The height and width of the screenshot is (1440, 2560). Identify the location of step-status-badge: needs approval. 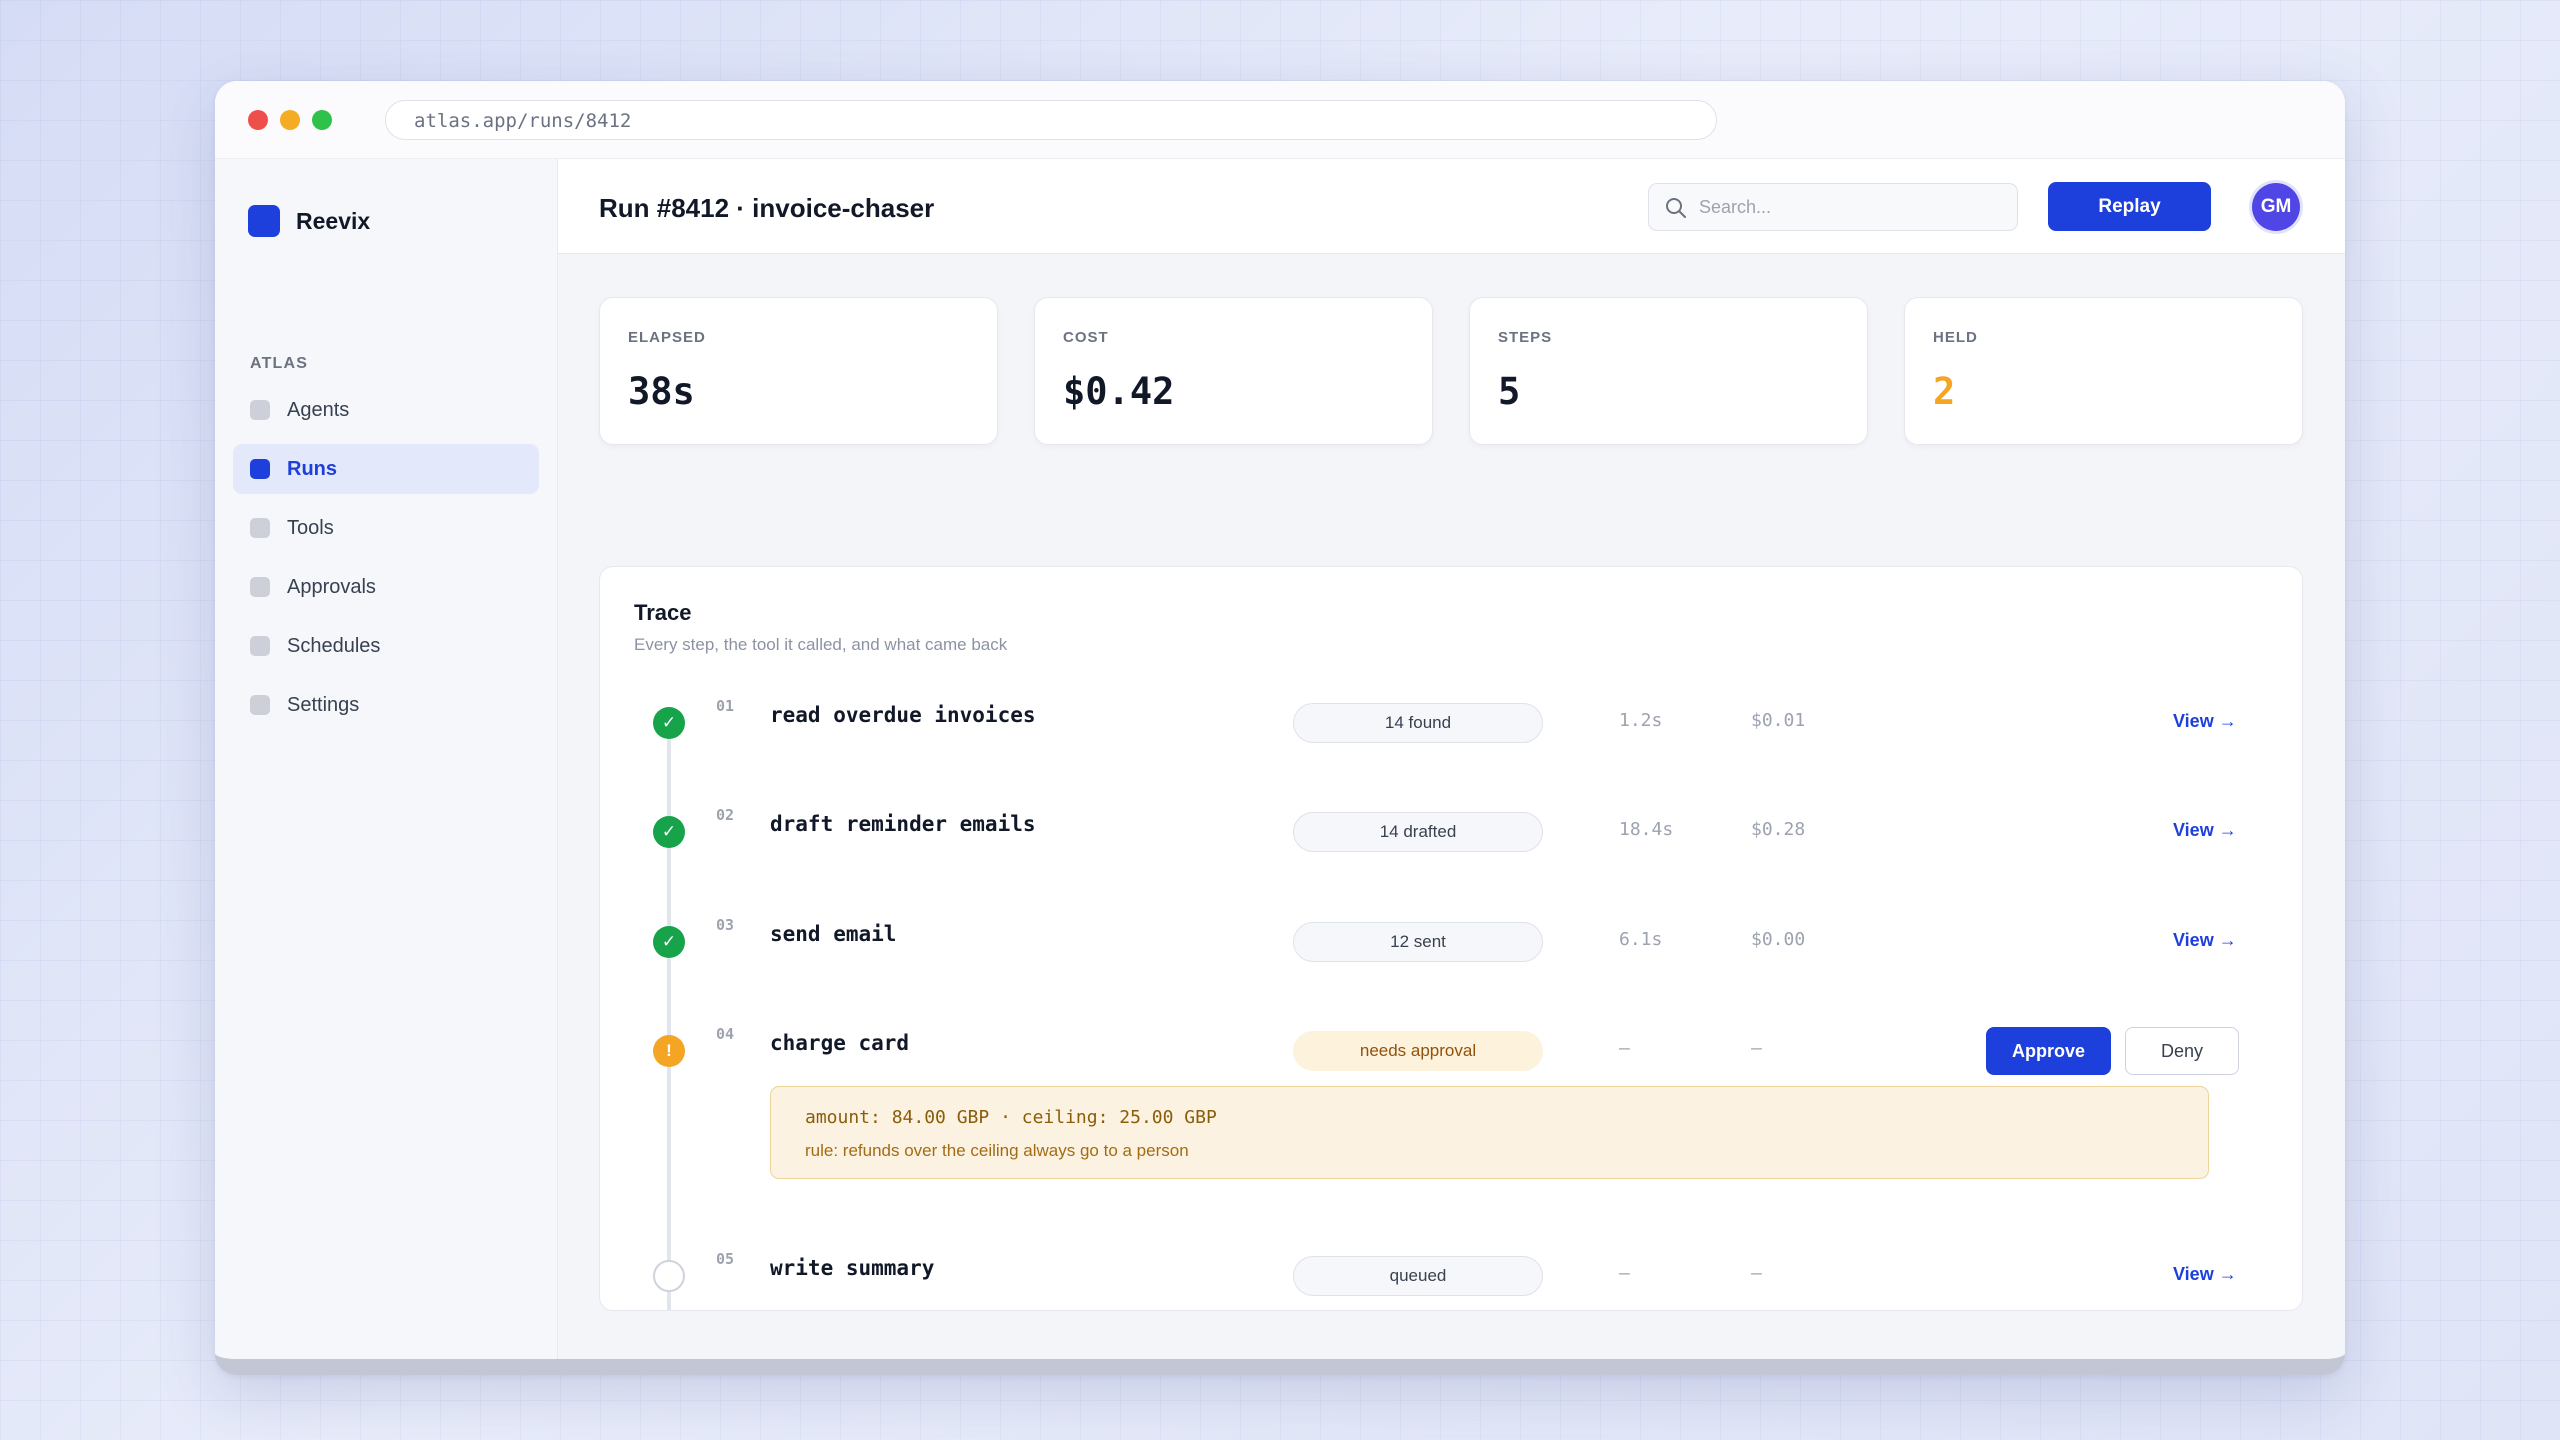
(1418, 1051).